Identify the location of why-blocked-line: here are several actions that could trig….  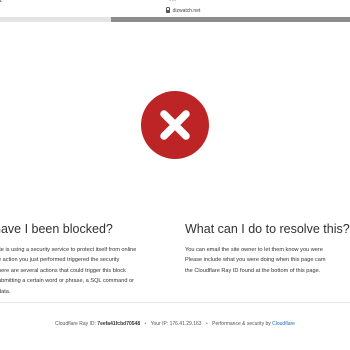
(63, 270).